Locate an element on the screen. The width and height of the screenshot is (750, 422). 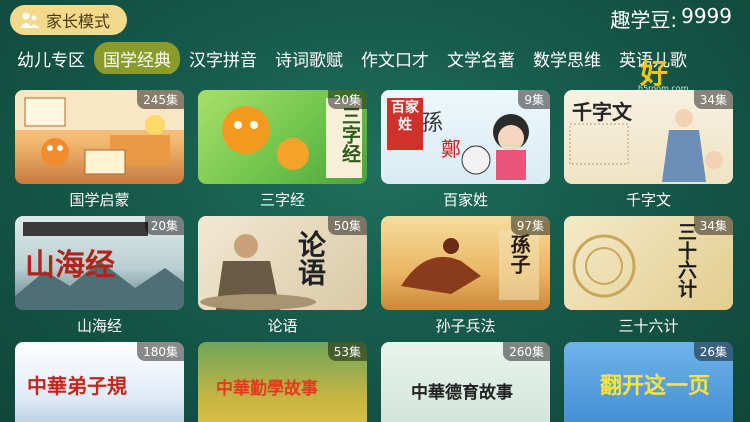
thumb-title: 三字经 is located at coordinates (350, 134).